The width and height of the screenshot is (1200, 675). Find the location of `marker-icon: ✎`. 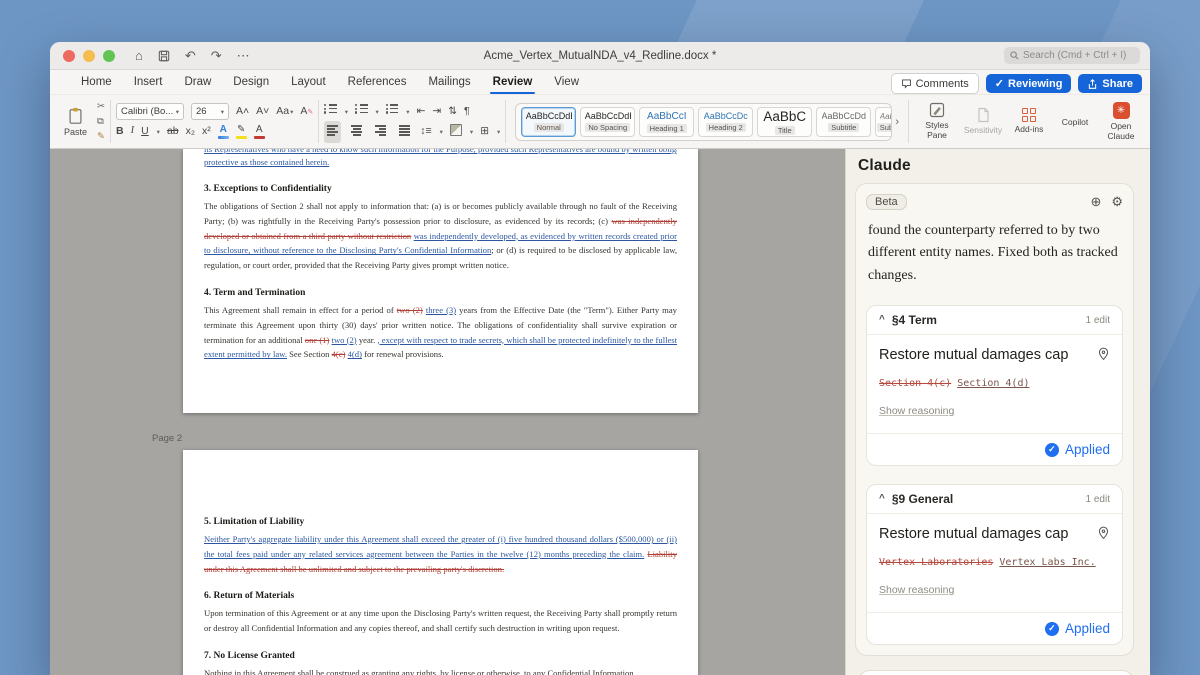

marker-icon: ✎ is located at coordinates (241, 129).